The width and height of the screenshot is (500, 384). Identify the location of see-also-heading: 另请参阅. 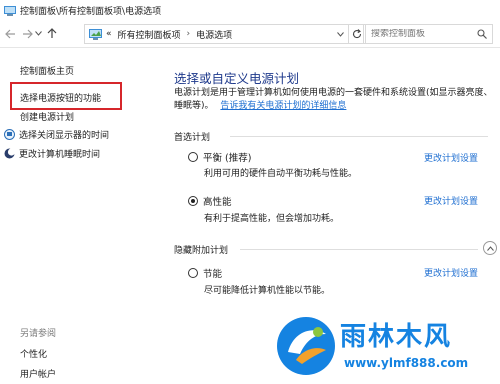
(38, 334).